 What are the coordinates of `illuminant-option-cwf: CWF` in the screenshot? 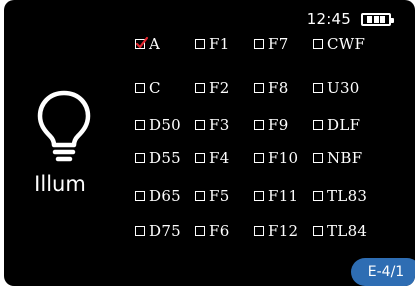 It's located at (339, 44).